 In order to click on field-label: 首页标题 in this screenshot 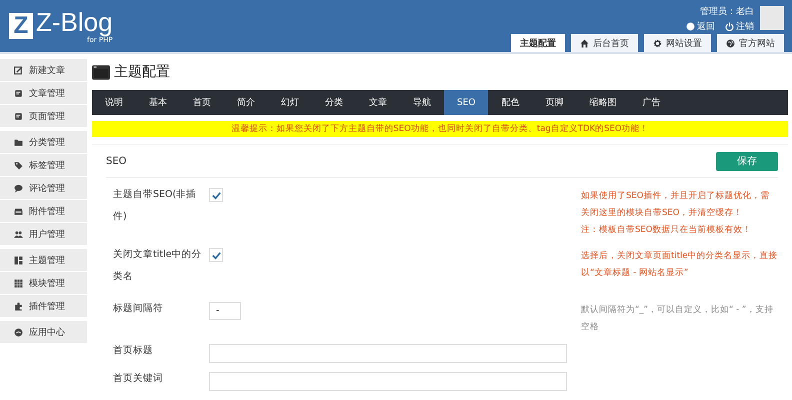, I will do `click(133, 351)`.